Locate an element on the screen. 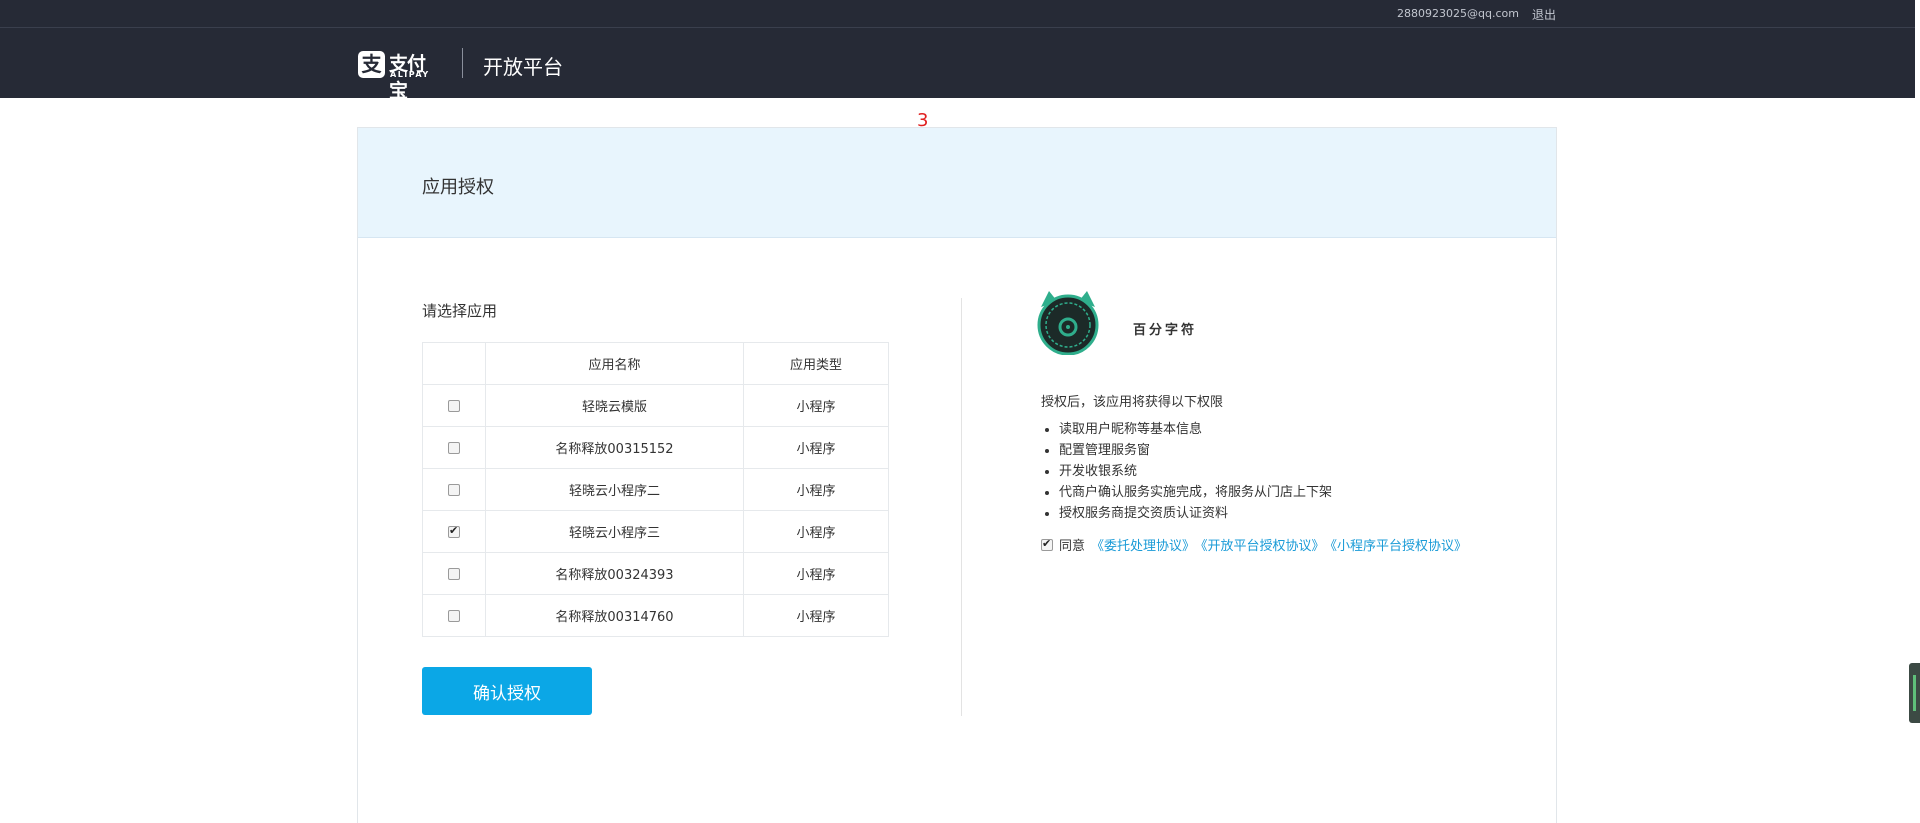 This screenshot has height=823, width=1920. list-item: 读取用户昵称等基本信息 is located at coordinates (1195, 429).